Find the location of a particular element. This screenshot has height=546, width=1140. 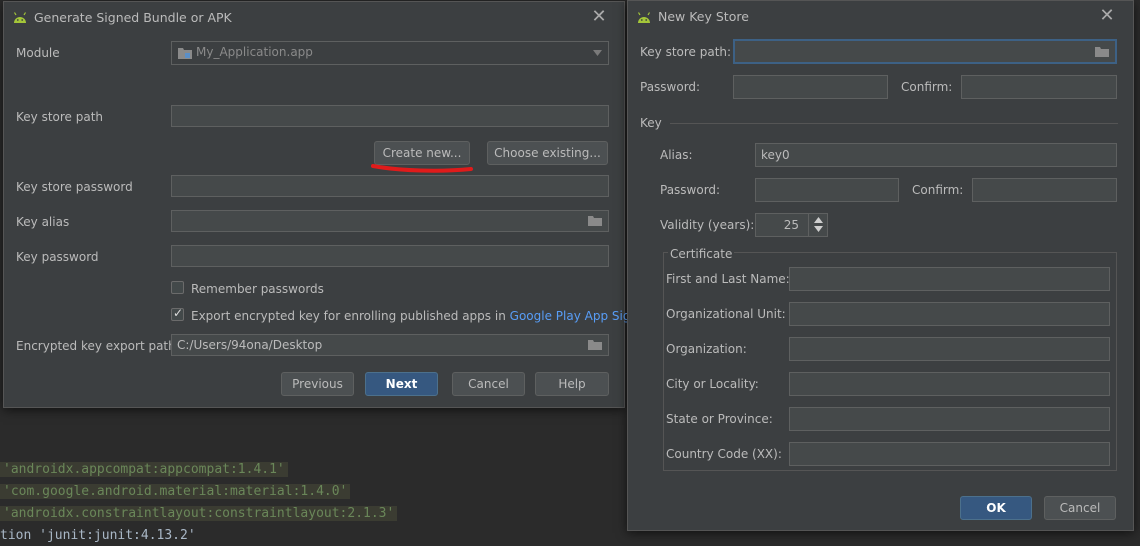

section-divider is located at coordinates (894, 123).